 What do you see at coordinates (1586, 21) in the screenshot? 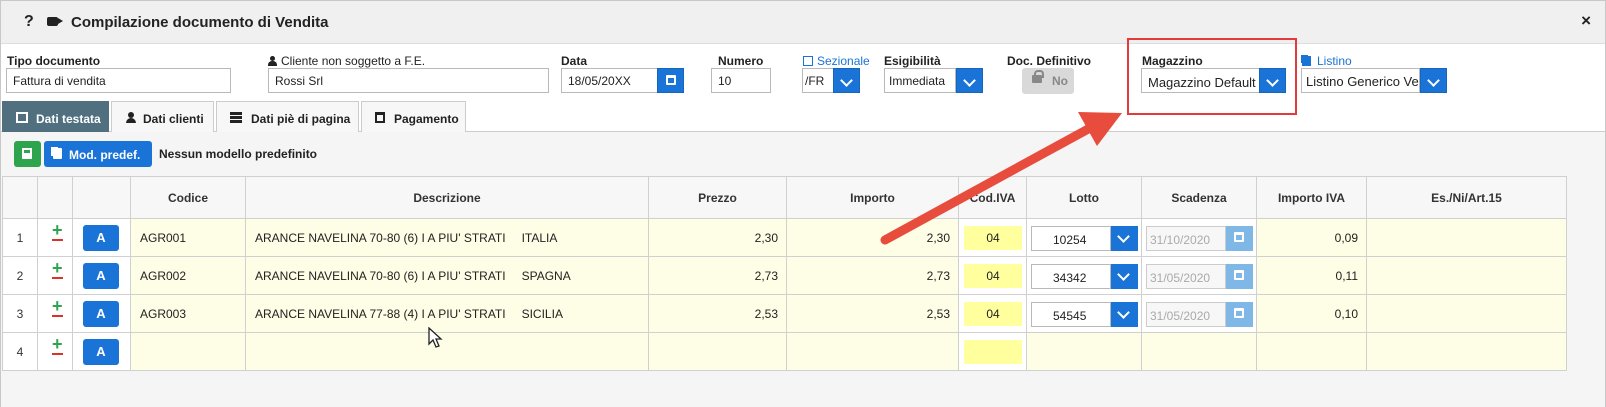
I see `close-icon: ×` at bounding box center [1586, 21].